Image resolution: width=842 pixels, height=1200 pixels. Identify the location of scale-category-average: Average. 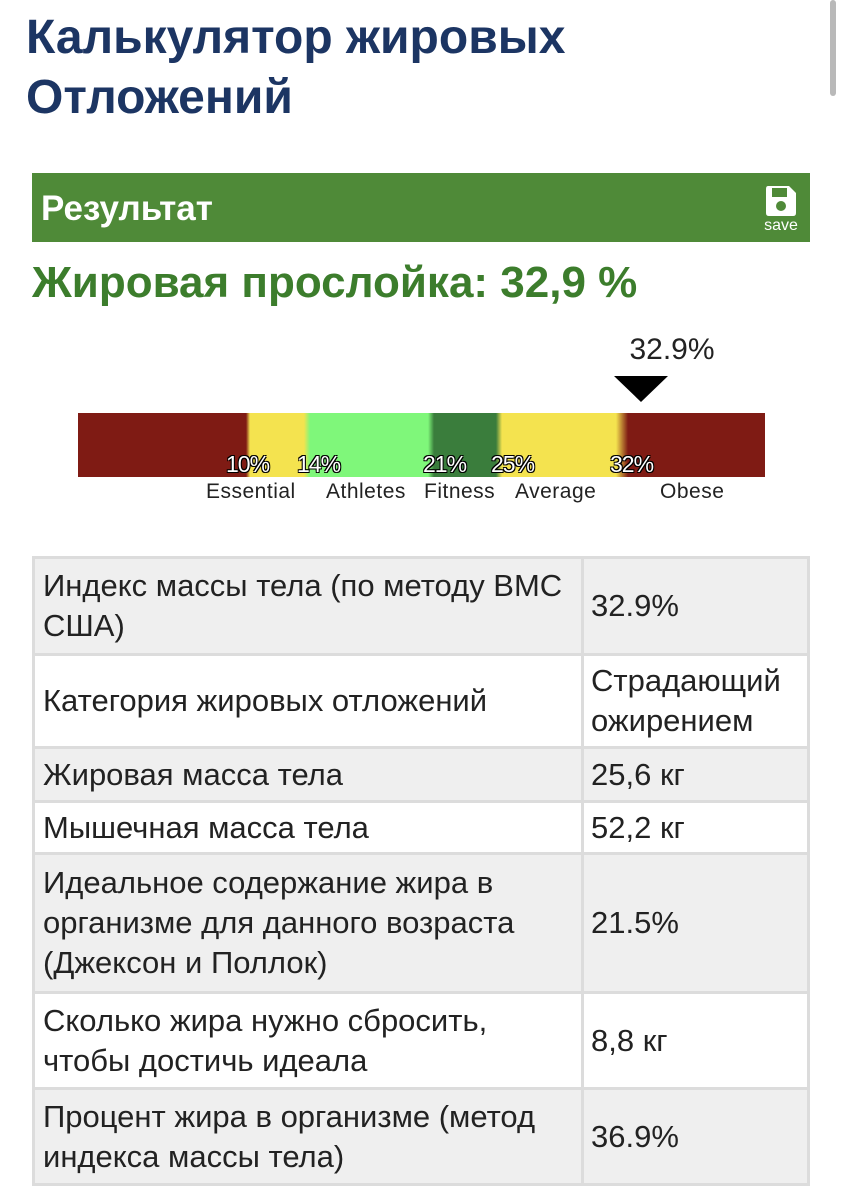
(556, 491).